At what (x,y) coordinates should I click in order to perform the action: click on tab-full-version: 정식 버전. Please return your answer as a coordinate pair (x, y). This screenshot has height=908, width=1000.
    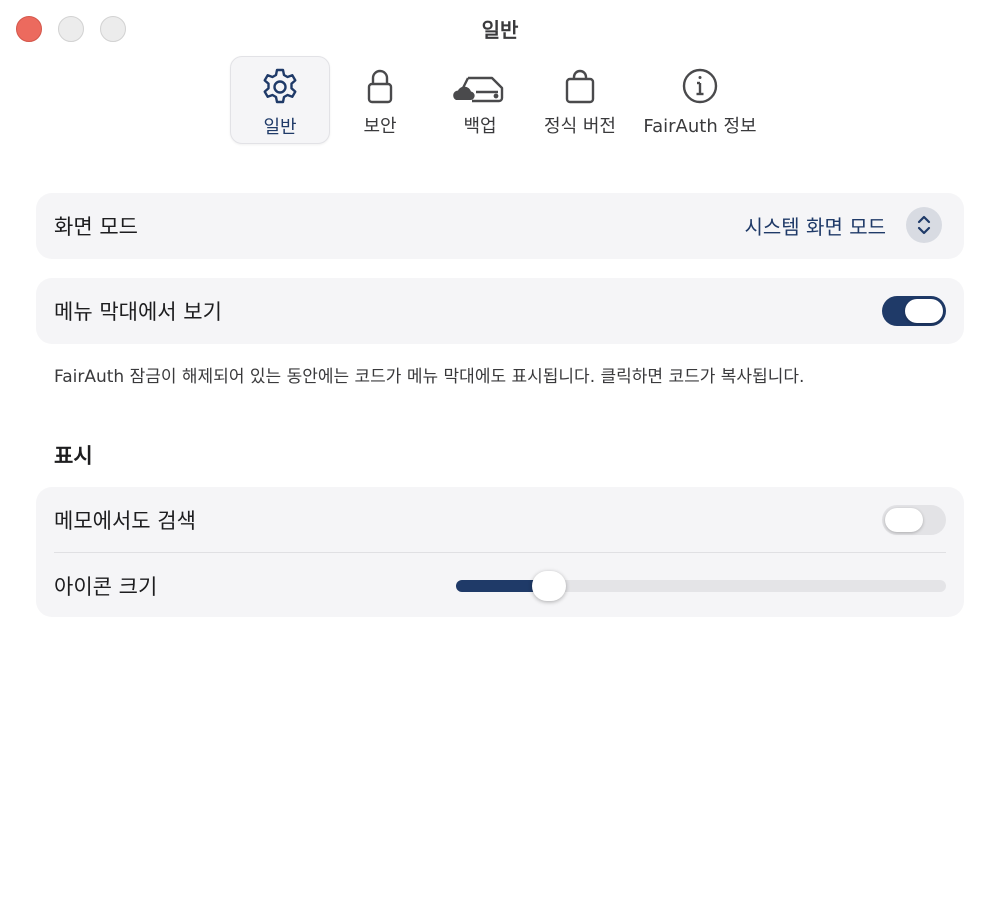
    Looking at the image, I should click on (580, 100).